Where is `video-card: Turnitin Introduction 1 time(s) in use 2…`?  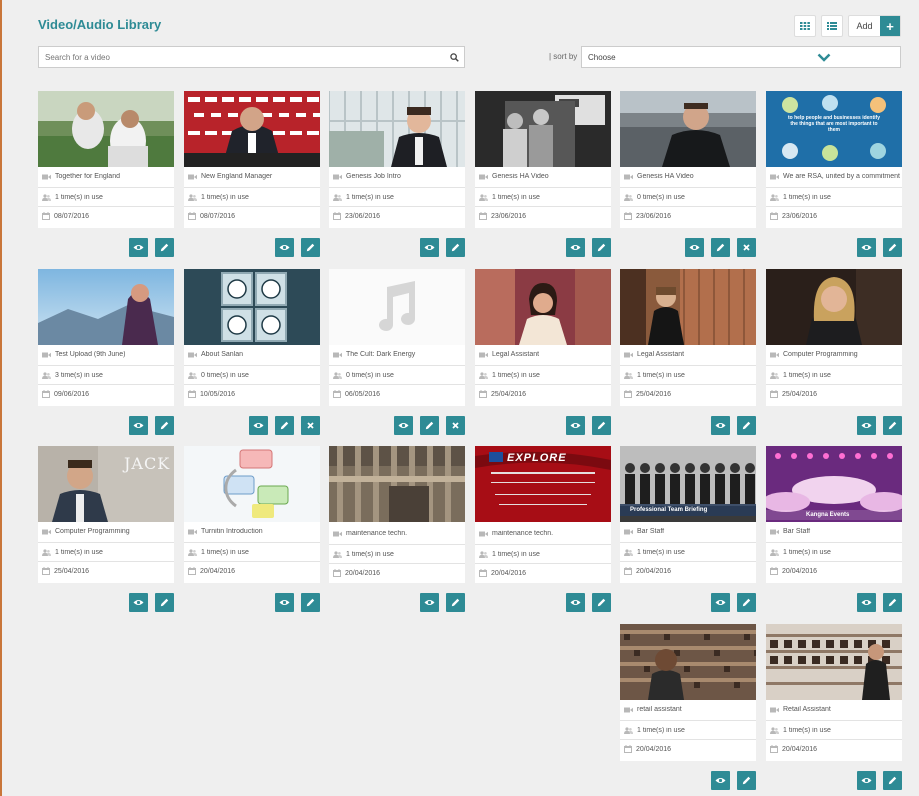 video-card: Turnitin Introduction 1 time(s) in use 2… is located at coordinates (252, 514).